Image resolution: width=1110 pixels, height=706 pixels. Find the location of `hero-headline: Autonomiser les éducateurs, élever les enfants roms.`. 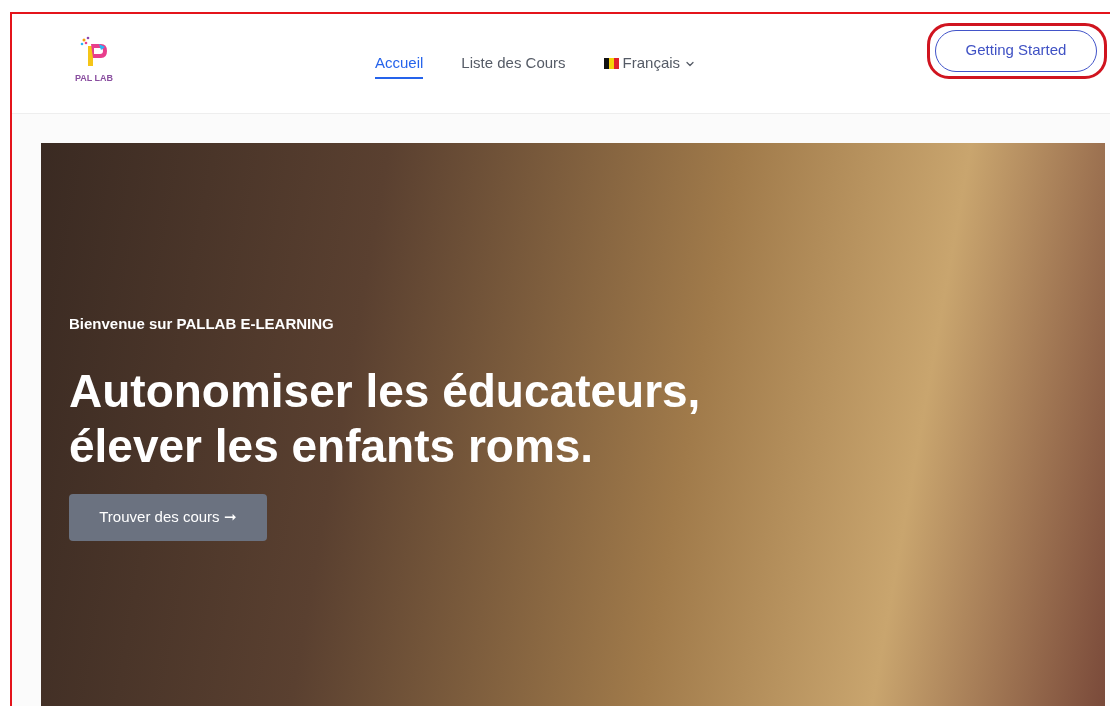

hero-headline: Autonomiser les éducateurs, élever les enfants roms. is located at coordinates (385, 418).